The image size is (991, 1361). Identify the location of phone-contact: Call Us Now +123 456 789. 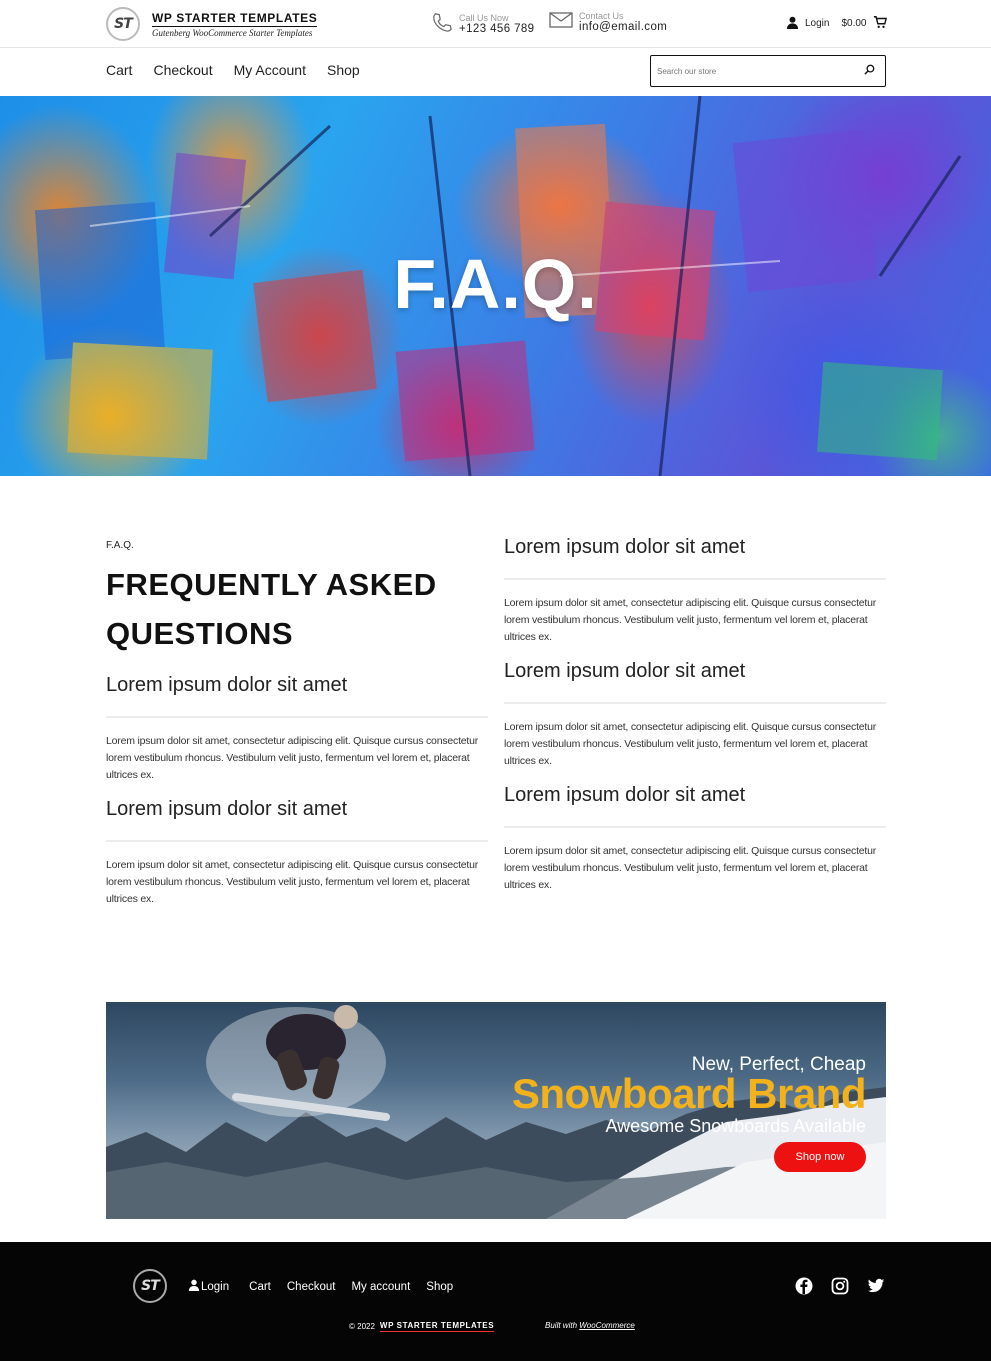
(482, 24).